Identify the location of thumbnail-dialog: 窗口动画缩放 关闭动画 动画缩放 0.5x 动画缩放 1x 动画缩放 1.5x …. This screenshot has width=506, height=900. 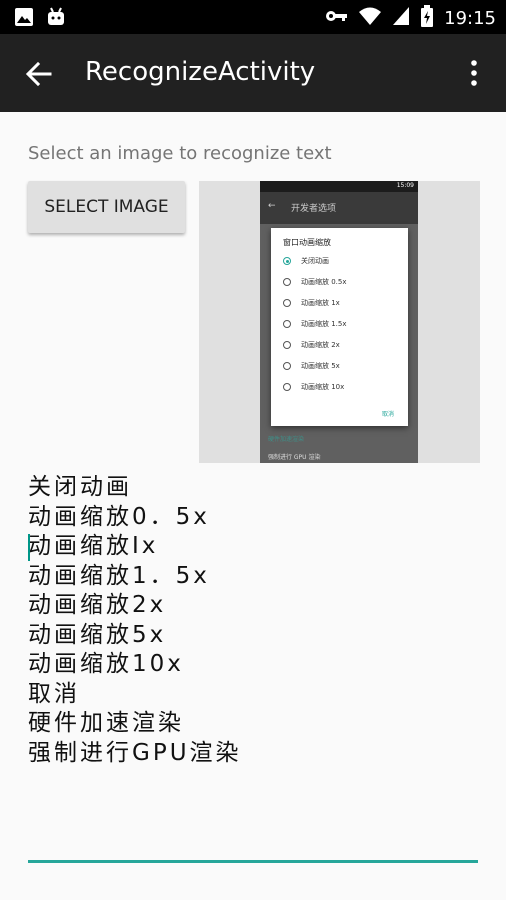
(339, 327).